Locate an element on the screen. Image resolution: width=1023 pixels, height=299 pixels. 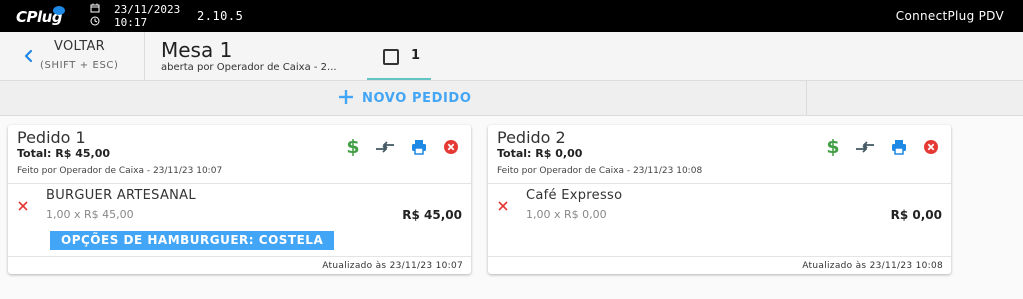
checkbox is located at coordinates (391, 57).